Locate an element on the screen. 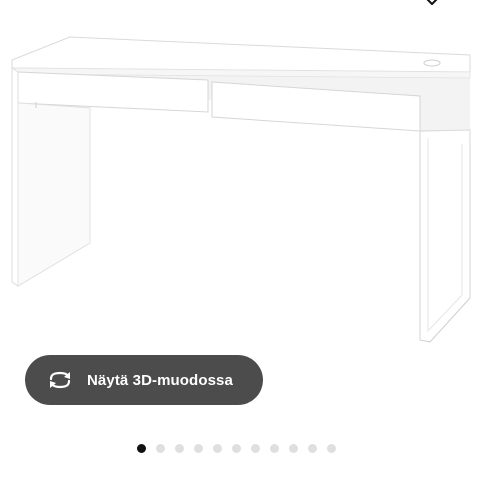 The image size is (480, 480). heart-icon is located at coordinates (432, 5).